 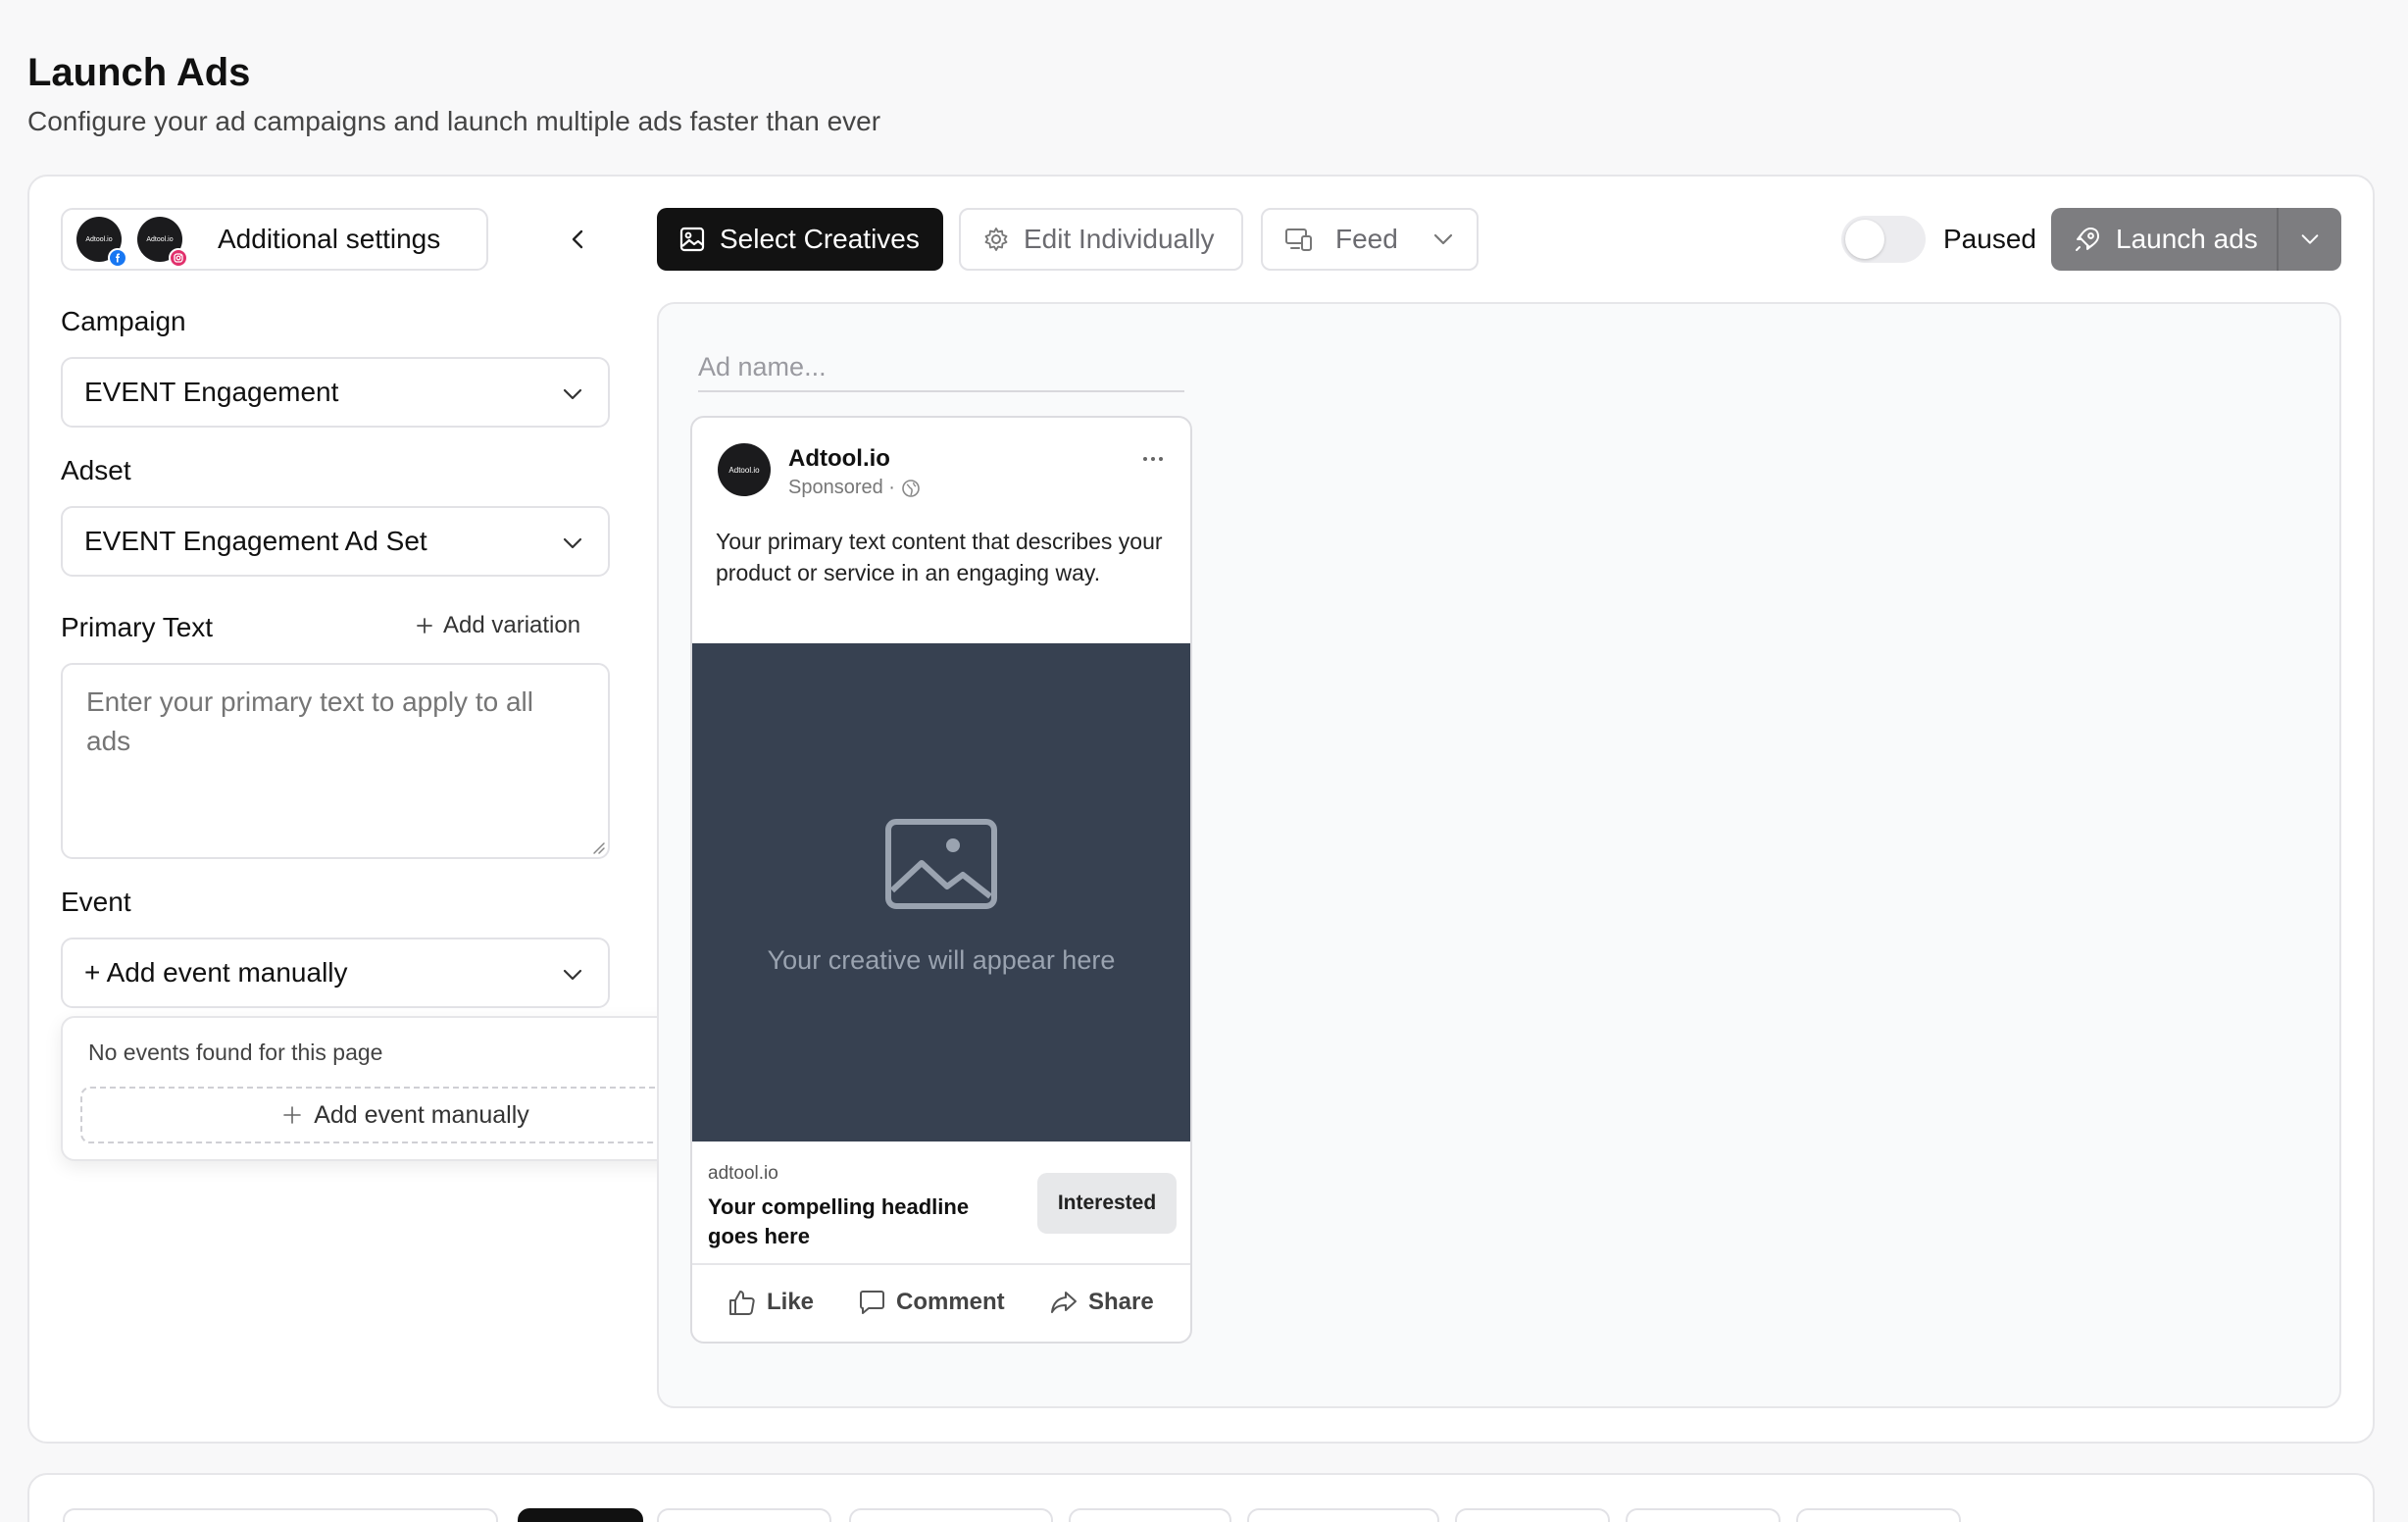 I want to click on adset-label: Adset, so click(x=96, y=470).